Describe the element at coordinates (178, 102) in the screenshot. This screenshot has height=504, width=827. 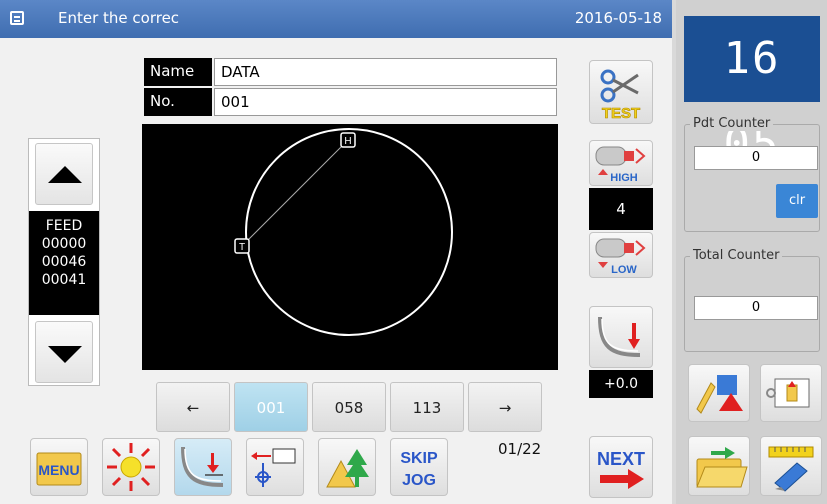
I see `no-label: No.` at that location.